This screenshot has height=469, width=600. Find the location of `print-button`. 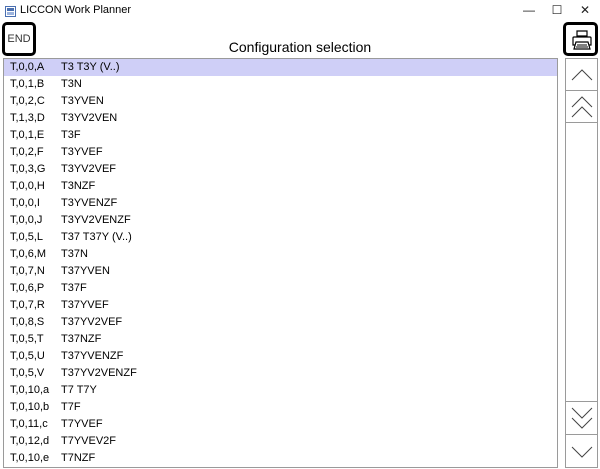

print-button is located at coordinates (580, 39).